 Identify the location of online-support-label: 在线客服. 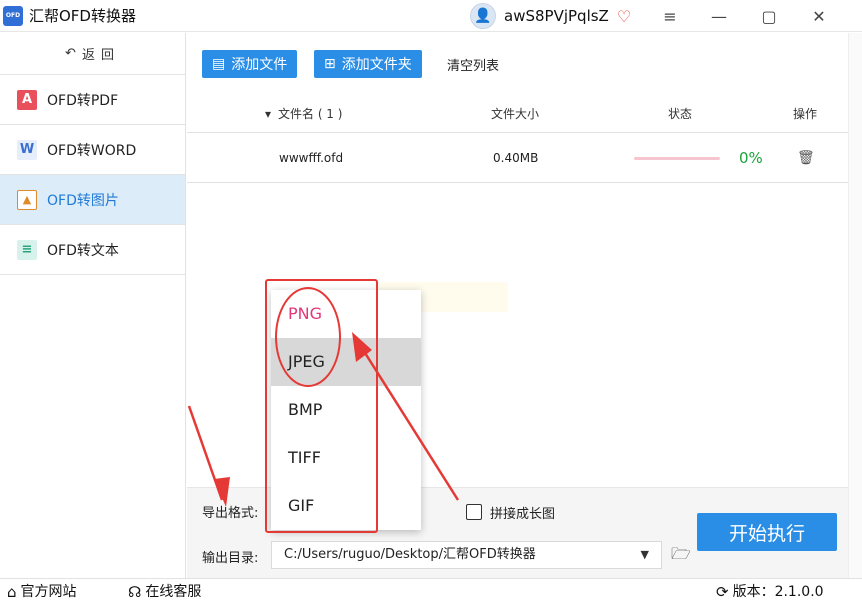
(173, 592).